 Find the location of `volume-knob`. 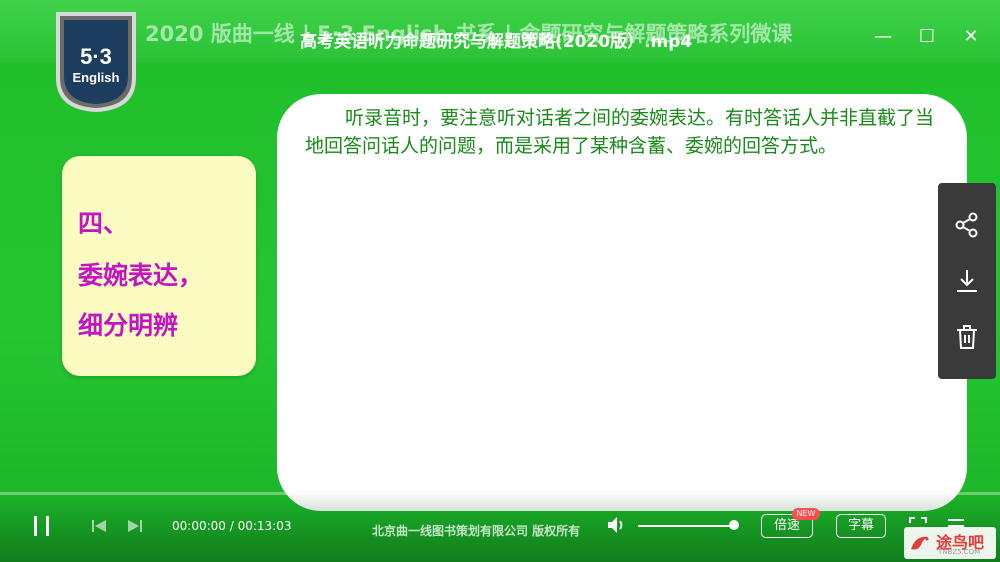

volume-knob is located at coordinates (734, 525).